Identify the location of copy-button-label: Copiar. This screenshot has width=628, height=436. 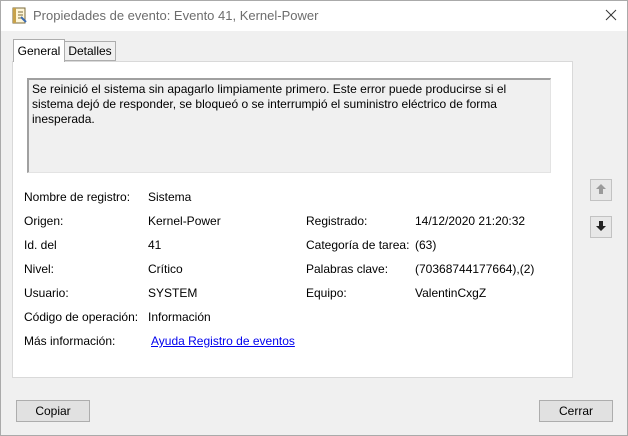
(53, 411).